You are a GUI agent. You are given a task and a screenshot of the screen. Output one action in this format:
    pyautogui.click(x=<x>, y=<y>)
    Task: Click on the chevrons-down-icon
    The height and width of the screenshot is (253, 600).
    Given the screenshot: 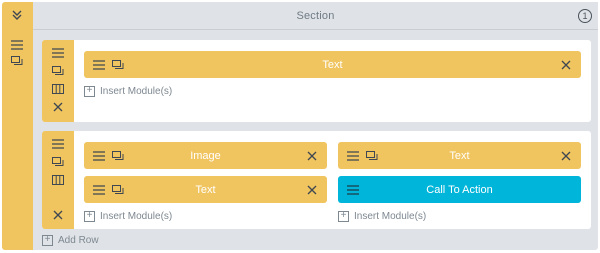 What is the action you would take?
    pyautogui.click(x=17, y=15)
    